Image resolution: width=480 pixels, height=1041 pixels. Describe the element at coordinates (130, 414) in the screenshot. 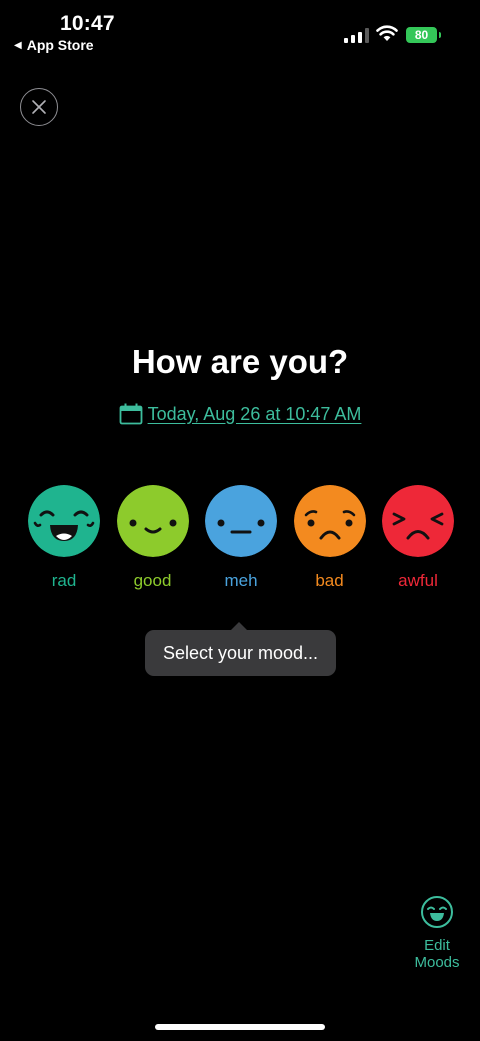

I see `calendar-icon` at that location.